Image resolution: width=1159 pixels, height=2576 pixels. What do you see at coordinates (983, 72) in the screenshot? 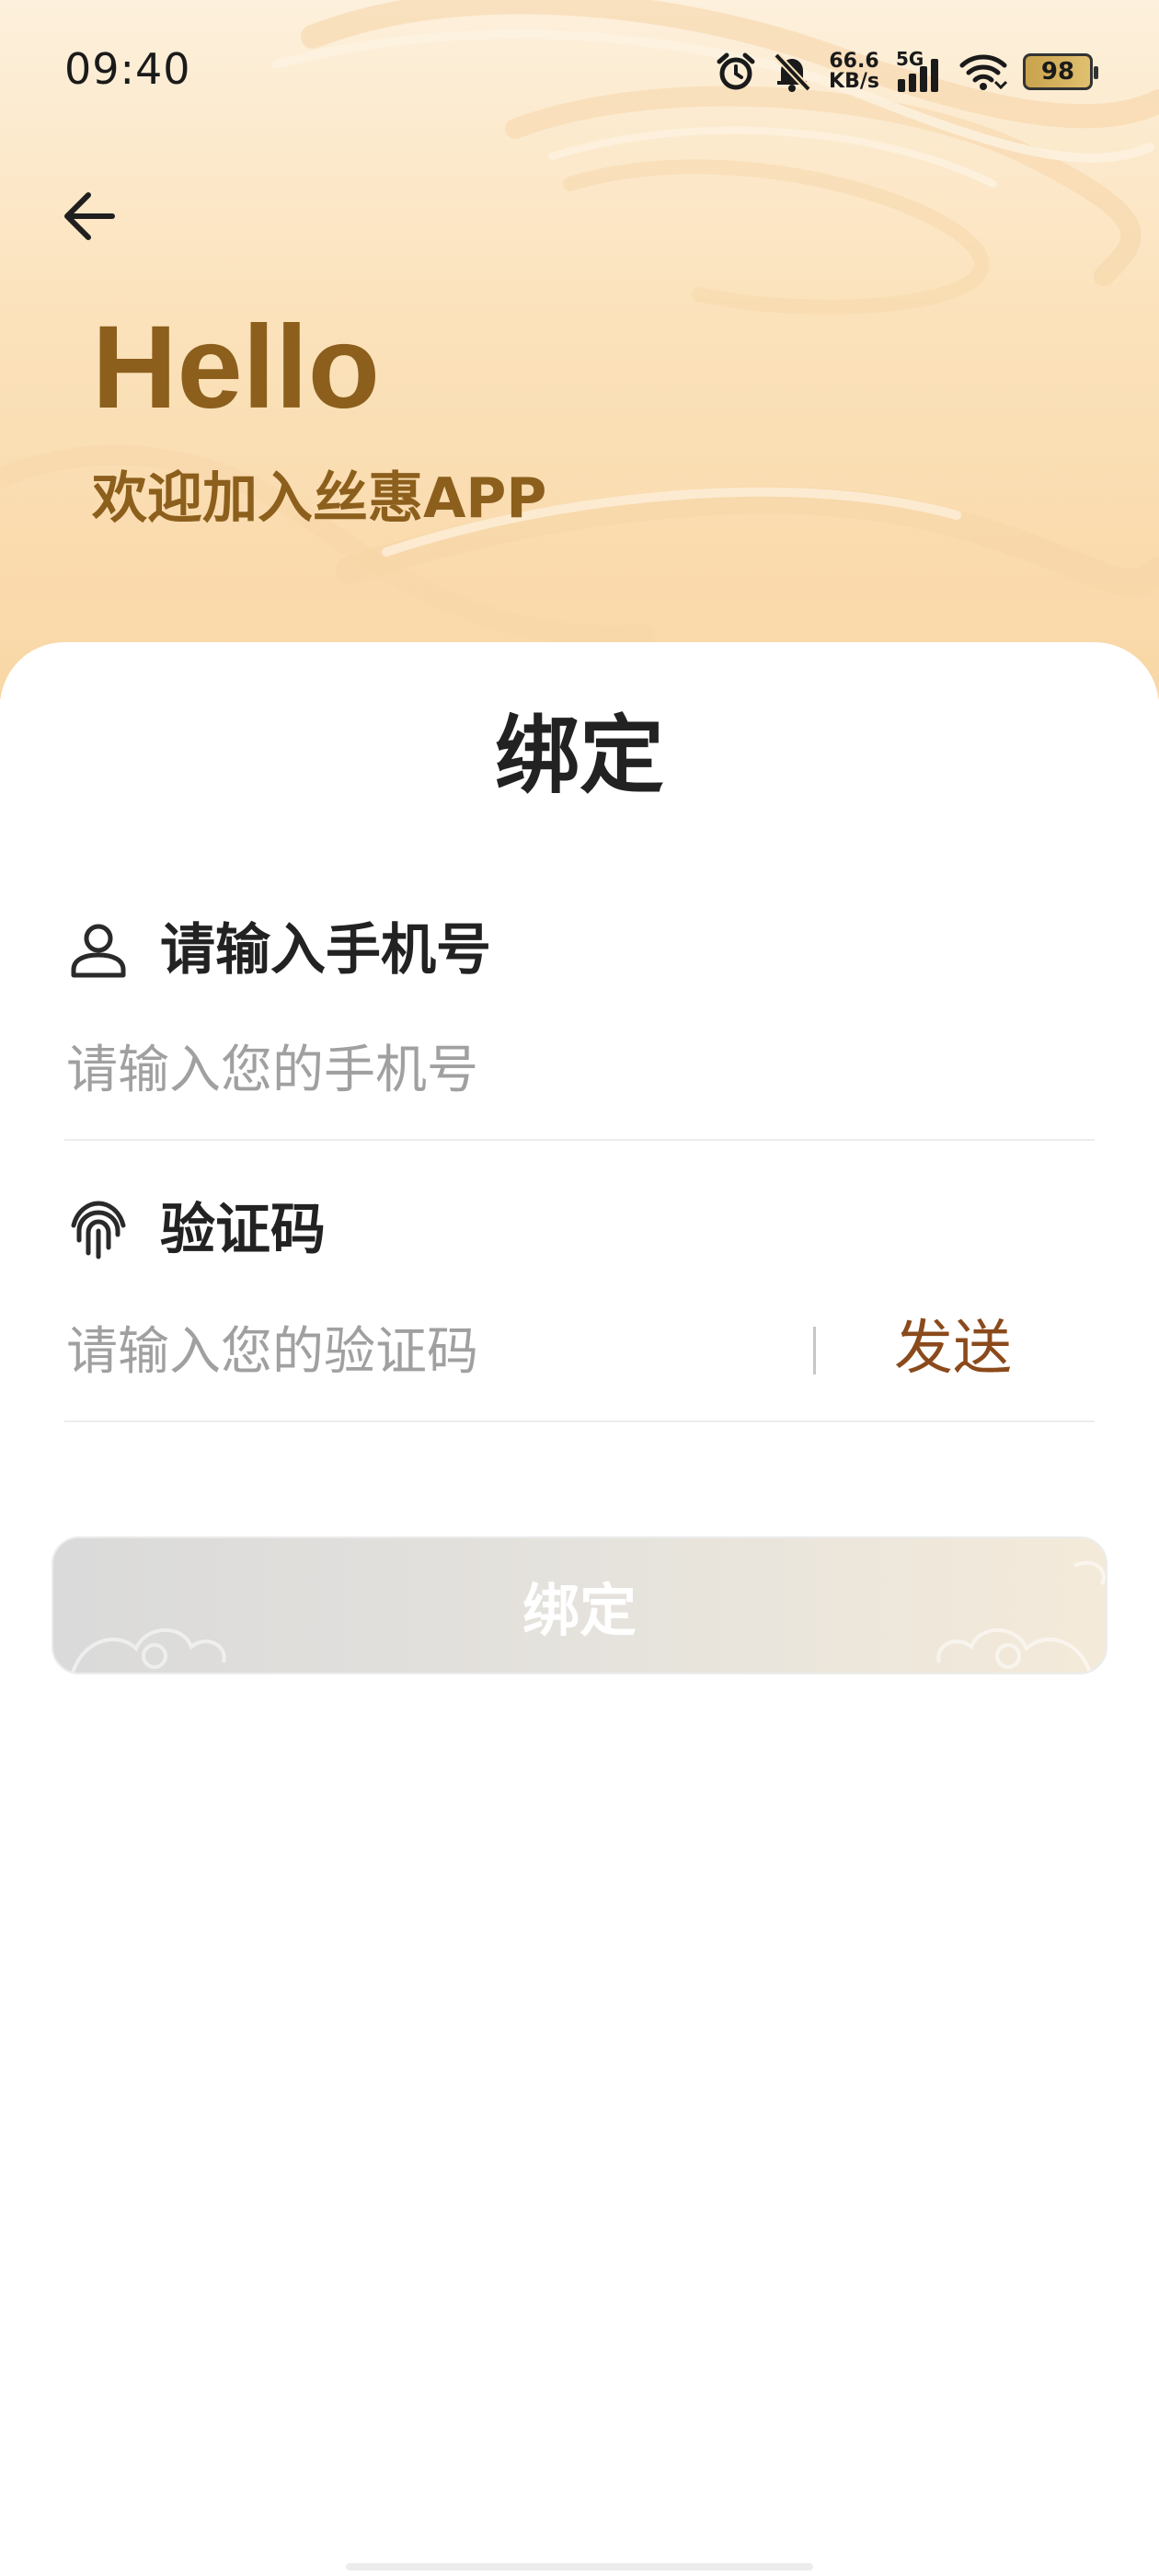
I see `wifi-icon` at bounding box center [983, 72].